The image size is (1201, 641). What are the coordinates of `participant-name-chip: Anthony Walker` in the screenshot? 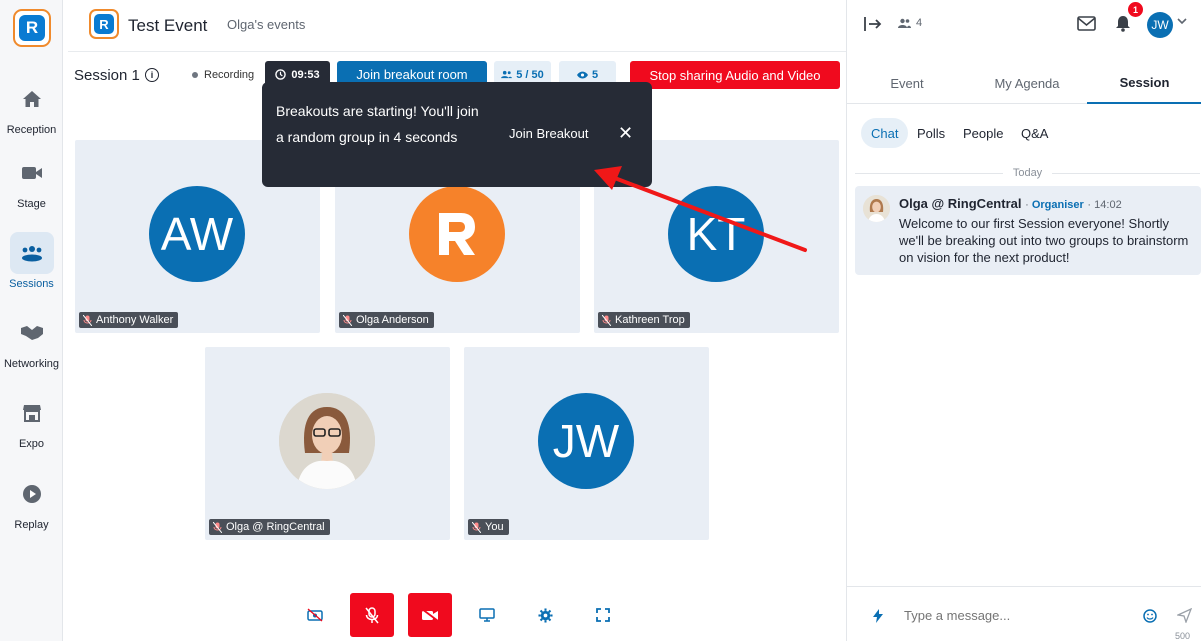 It's located at (129, 320).